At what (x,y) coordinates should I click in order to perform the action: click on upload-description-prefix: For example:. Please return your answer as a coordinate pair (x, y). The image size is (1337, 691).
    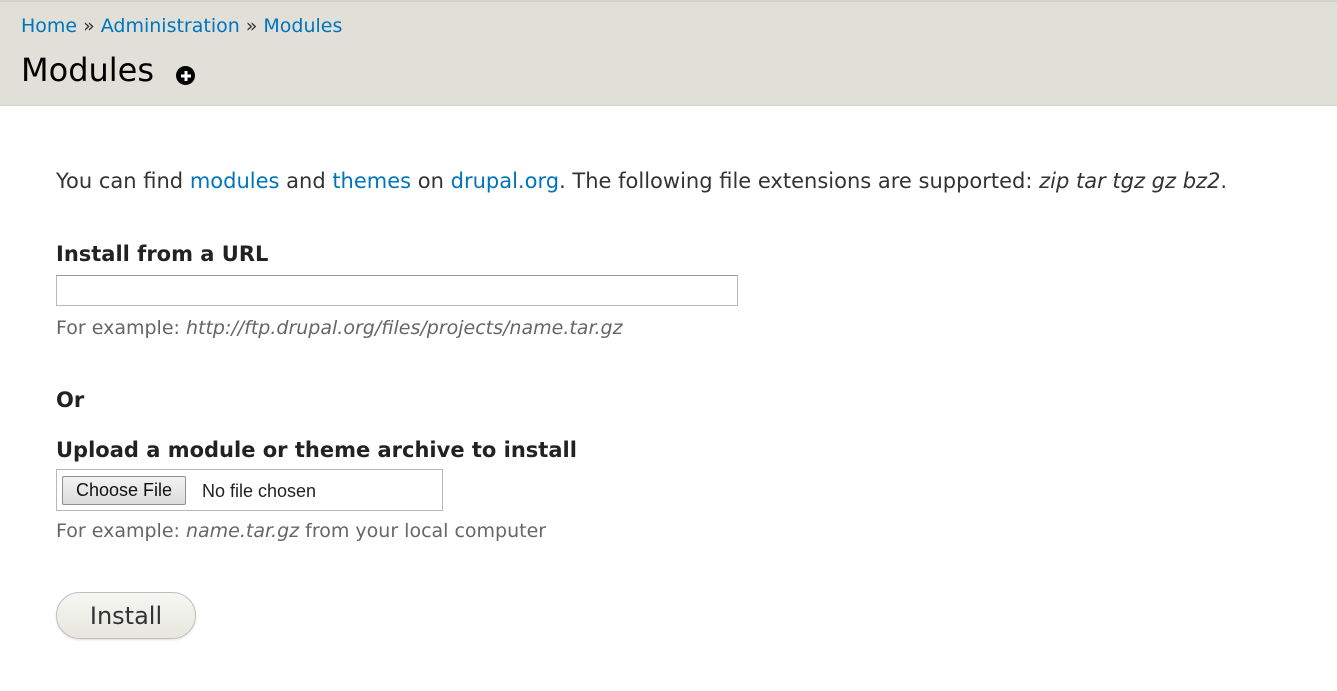
    Looking at the image, I should click on (121, 531).